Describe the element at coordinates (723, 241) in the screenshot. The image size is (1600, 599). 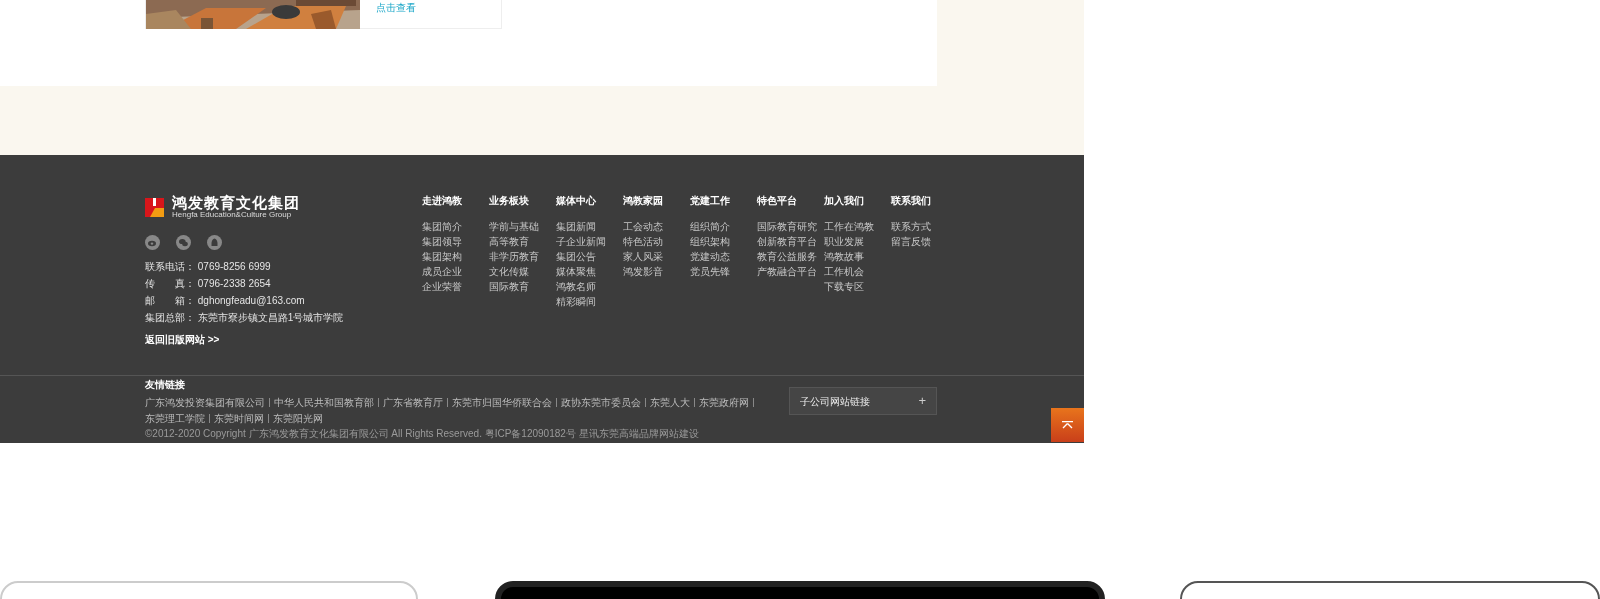
I see `footer-link: 组织架构` at that location.